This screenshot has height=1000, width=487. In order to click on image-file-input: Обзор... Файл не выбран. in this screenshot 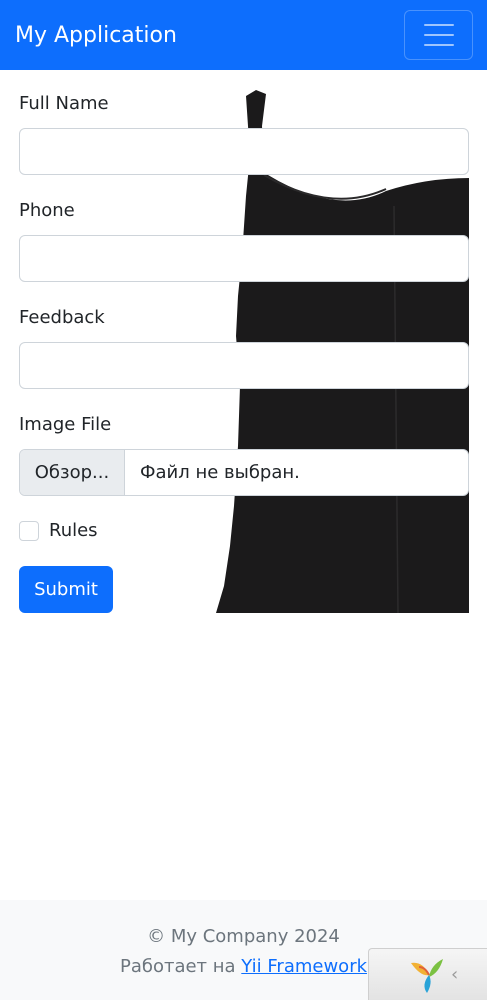, I will do `click(244, 472)`.